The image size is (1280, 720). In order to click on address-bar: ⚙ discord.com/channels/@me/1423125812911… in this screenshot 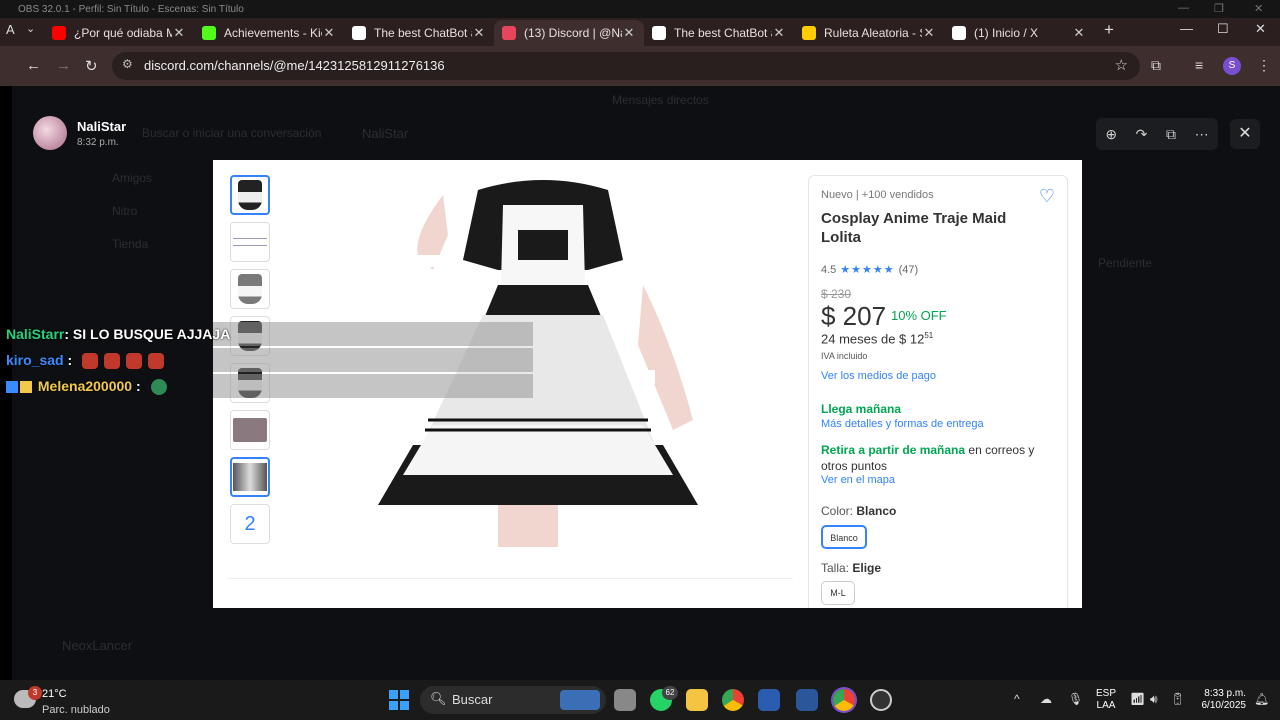, I will do `click(626, 66)`.